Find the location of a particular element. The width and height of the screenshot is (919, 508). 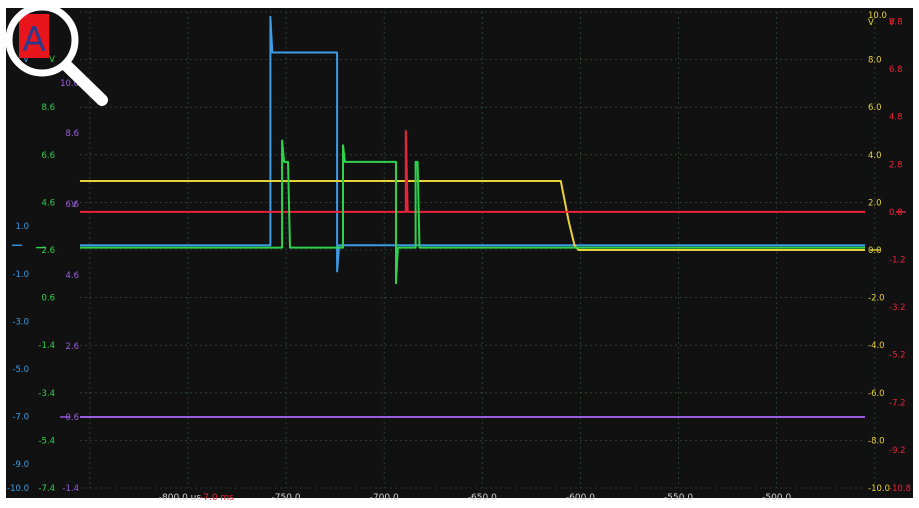

y-tick-label: -3.0 is located at coordinates (20, 322).